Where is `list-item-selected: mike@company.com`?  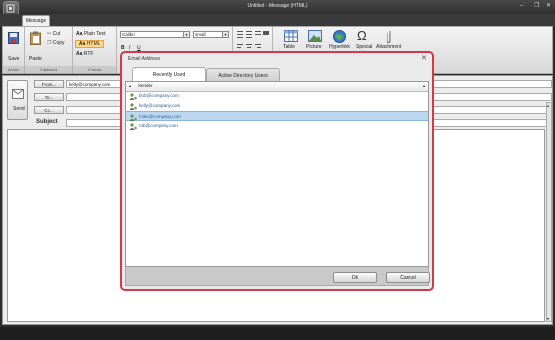
list-item-selected: mike@company.com is located at coordinates (277, 116).